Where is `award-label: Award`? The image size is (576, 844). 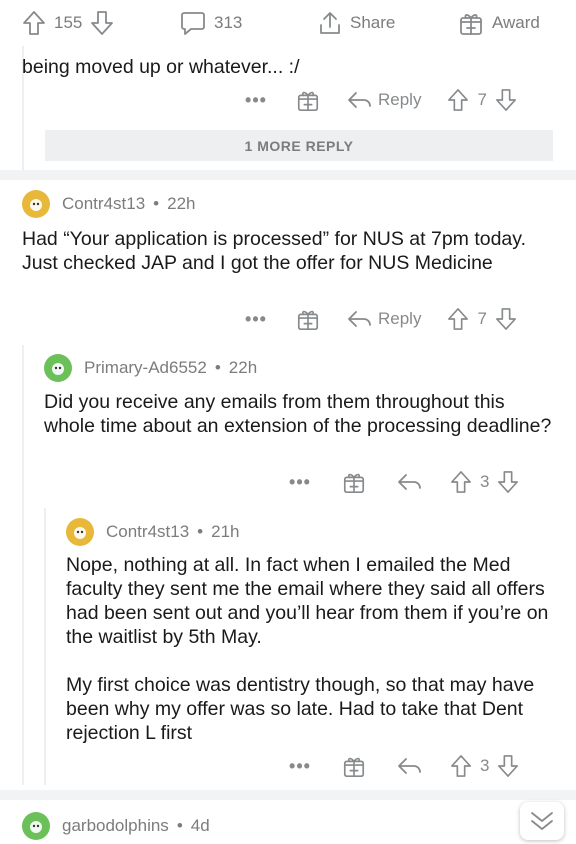 award-label: Award is located at coordinates (516, 22).